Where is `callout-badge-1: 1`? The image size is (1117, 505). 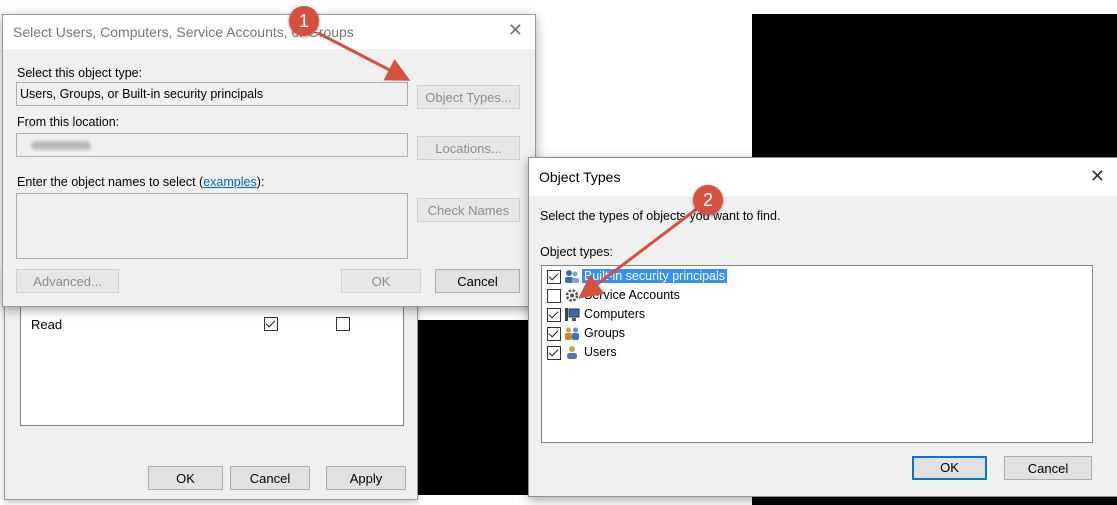 callout-badge-1: 1 is located at coordinates (304, 21).